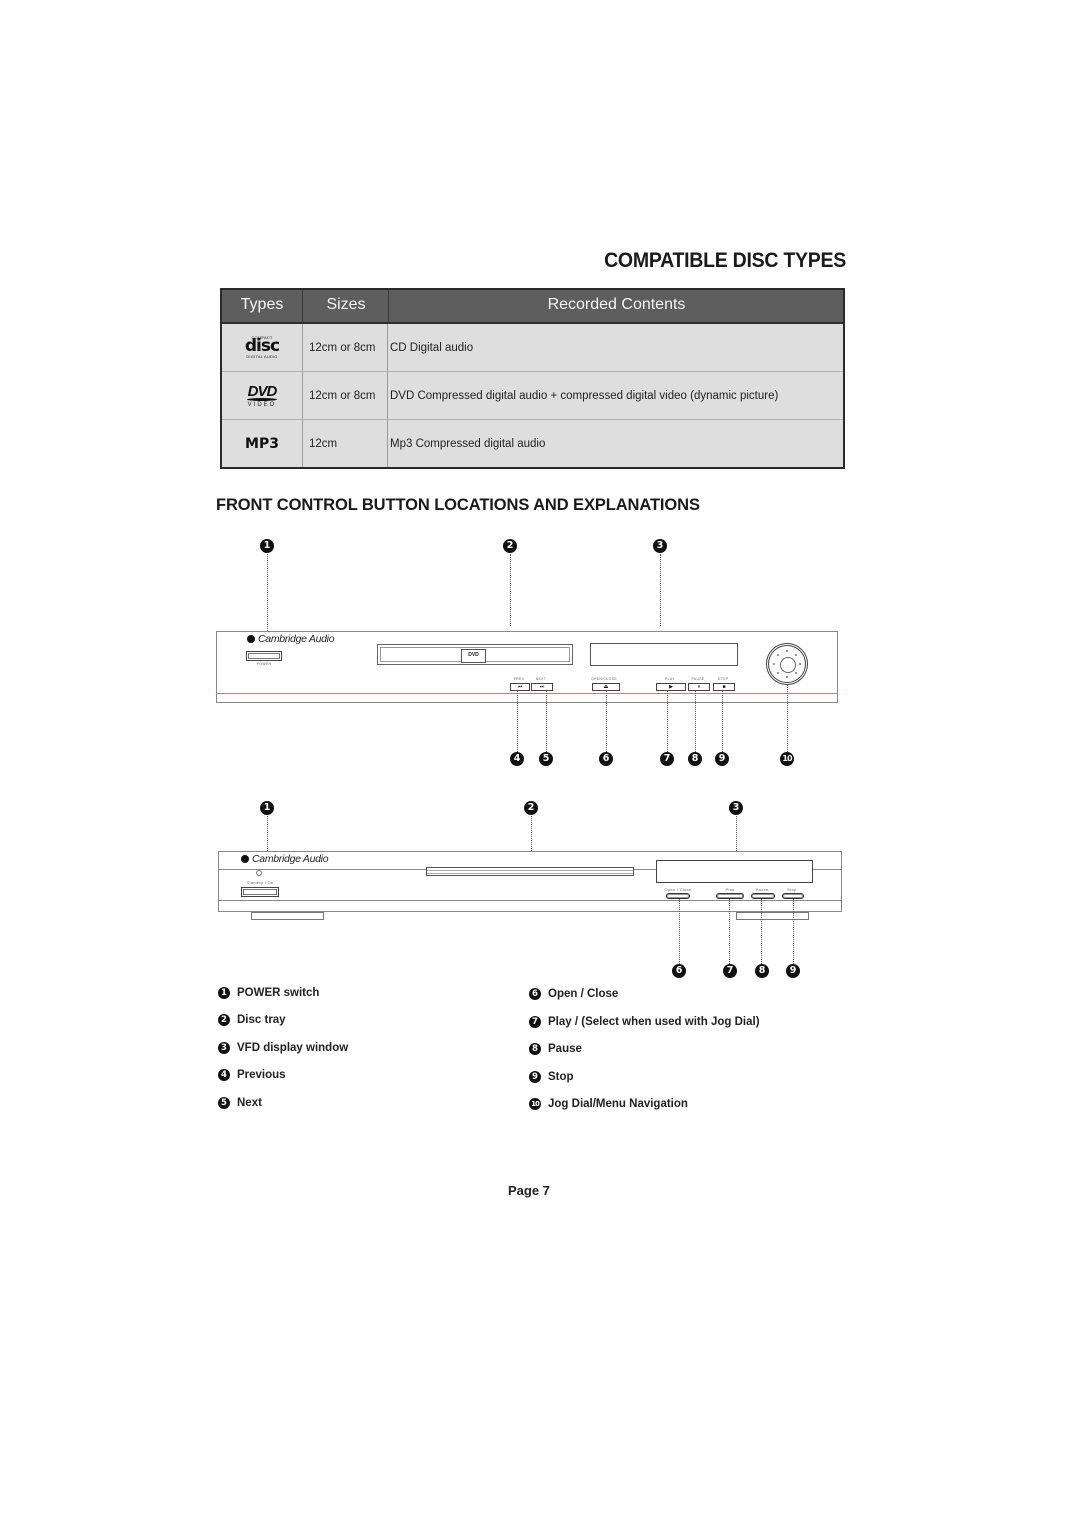 This screenshot has width=1080, height=1525. I want to click on pause-label: Pause, so click(762, 889).